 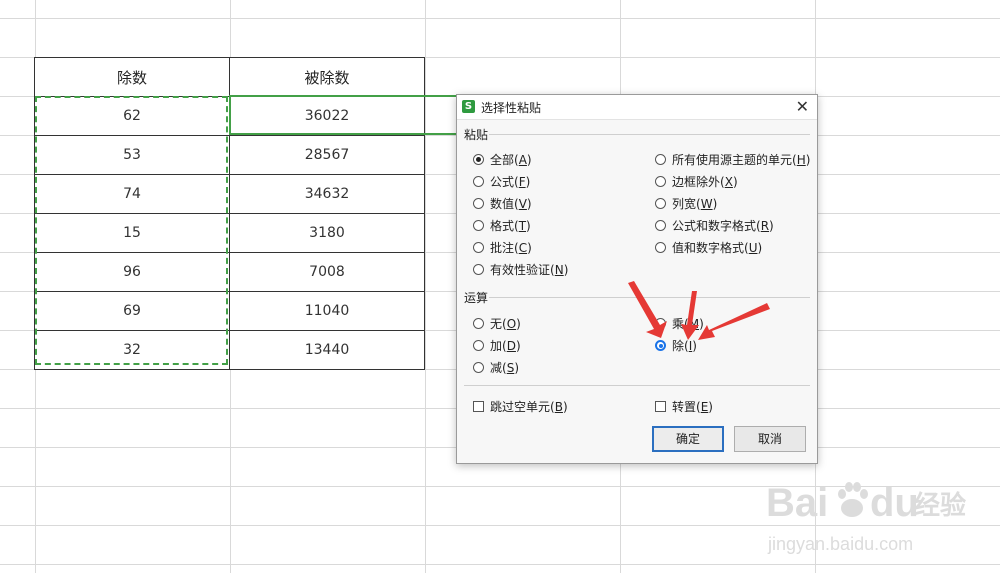 What do you see at coordinates (797, 503) in the screenshot?
I see `svg-text: Bai` at bounding box center [797, 503].